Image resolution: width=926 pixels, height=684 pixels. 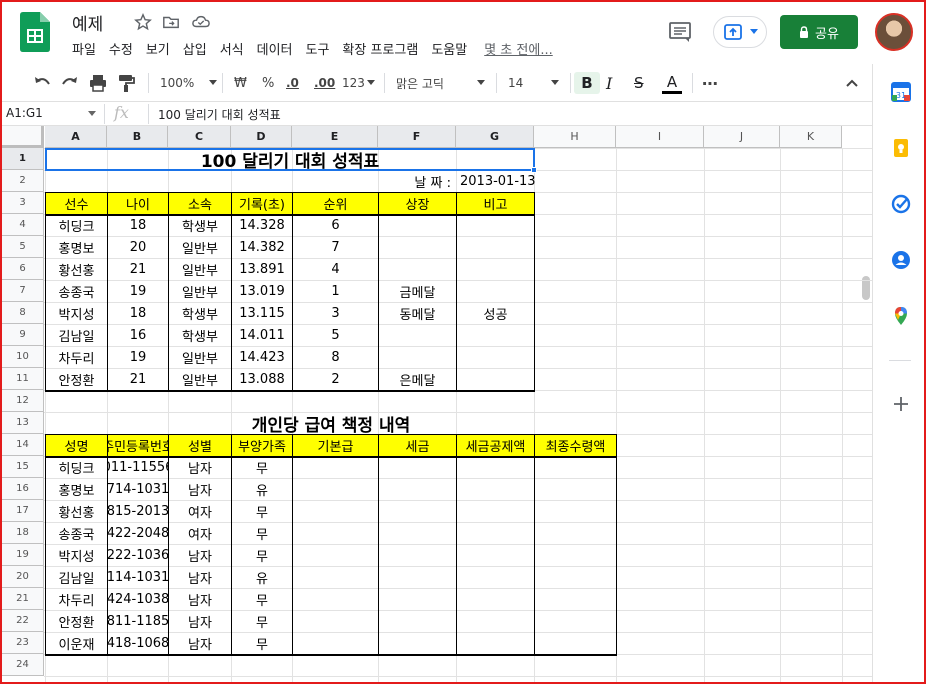 What do you see at coordinates (672, 83) in the screenshot?
I see `text-color-button: A` at bounding box center [672, 83].